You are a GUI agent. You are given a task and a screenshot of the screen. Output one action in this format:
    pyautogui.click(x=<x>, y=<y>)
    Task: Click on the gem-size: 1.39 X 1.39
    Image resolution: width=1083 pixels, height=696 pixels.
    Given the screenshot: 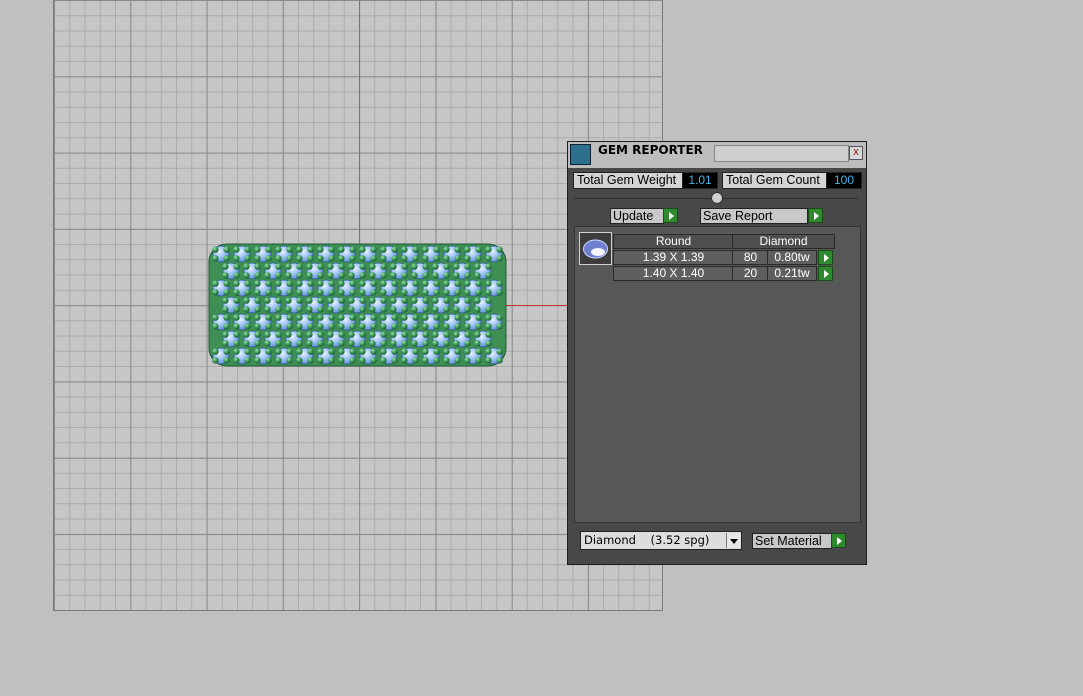 What is the action you would take?
    pyautogui.click(x=673, y=257)
    